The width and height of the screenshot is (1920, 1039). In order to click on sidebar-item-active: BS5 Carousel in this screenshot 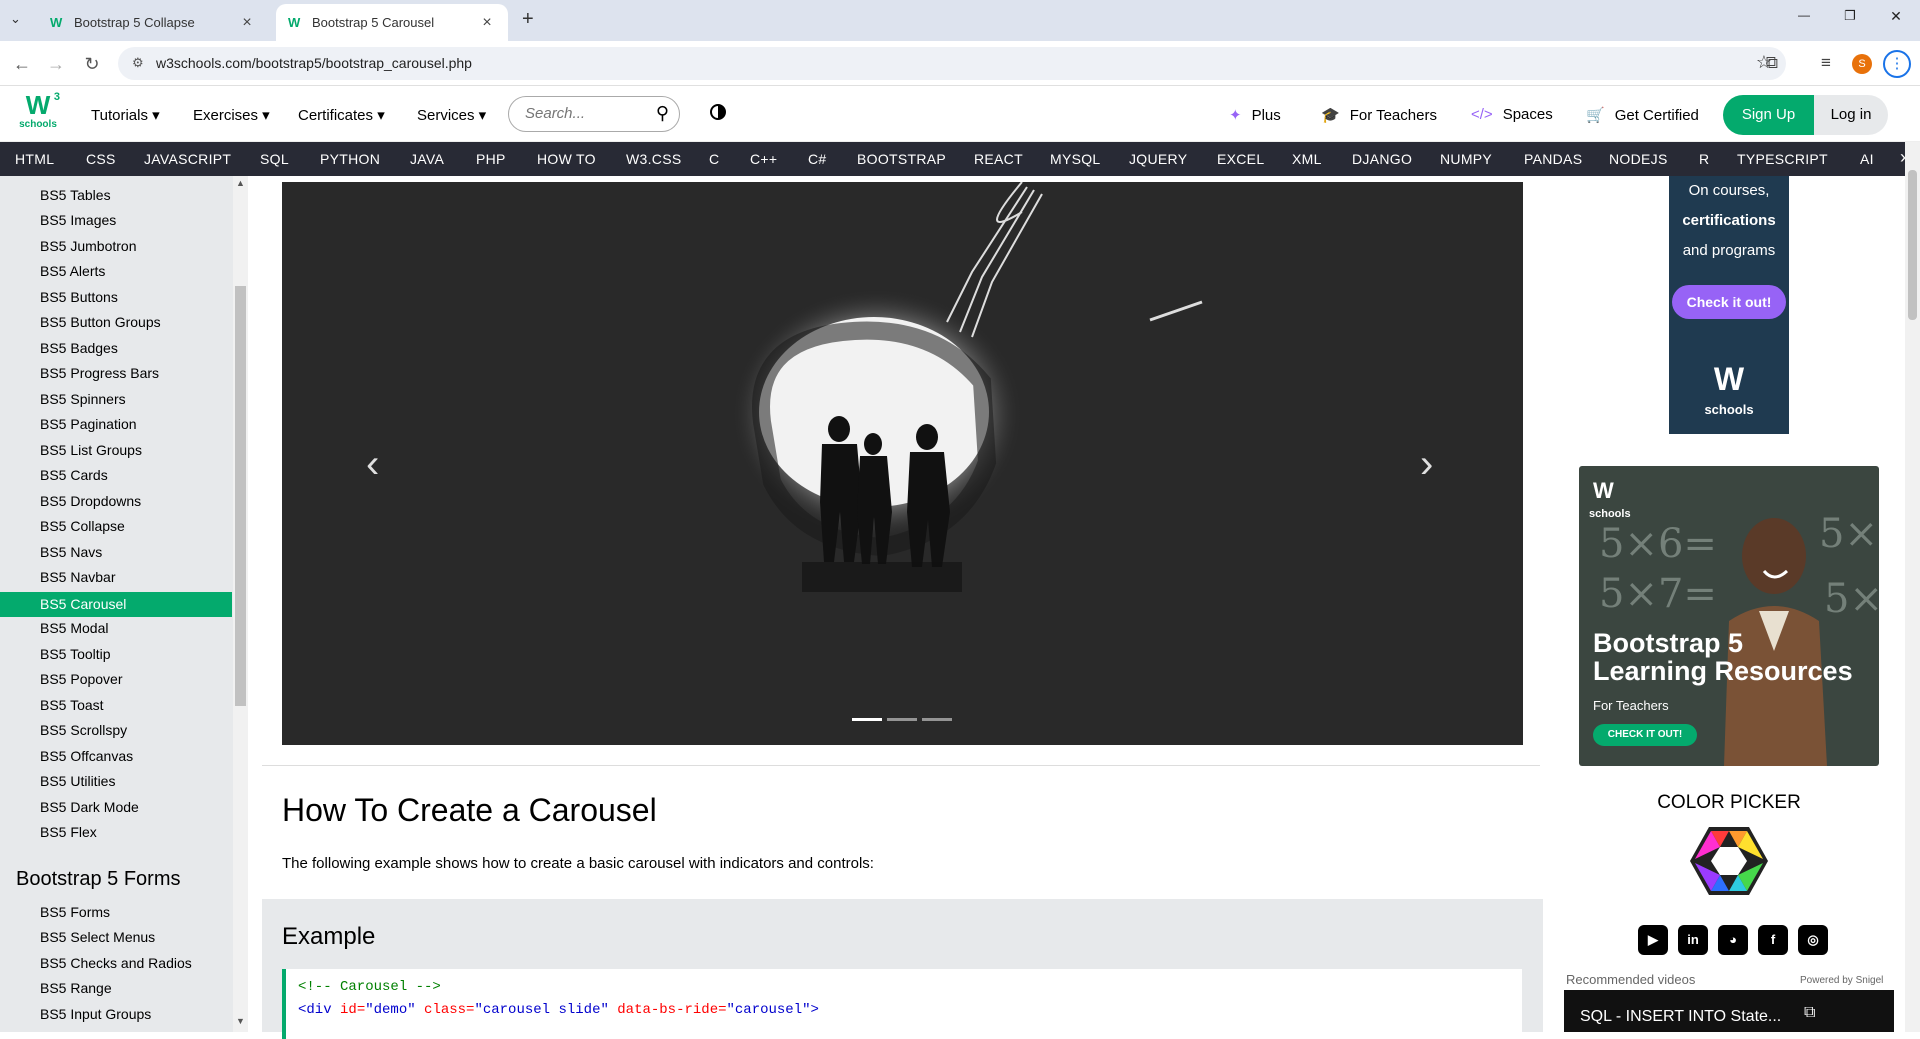, I will do `click(83, 604)`.